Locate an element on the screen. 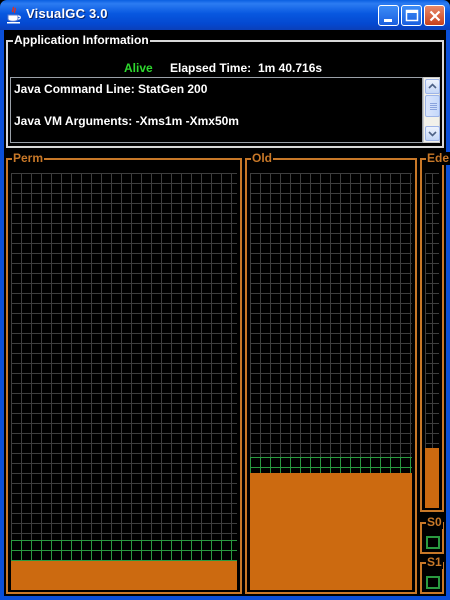 The image size is (450, 600). eden-space-label: Ede is located at coordinates (438, 158).